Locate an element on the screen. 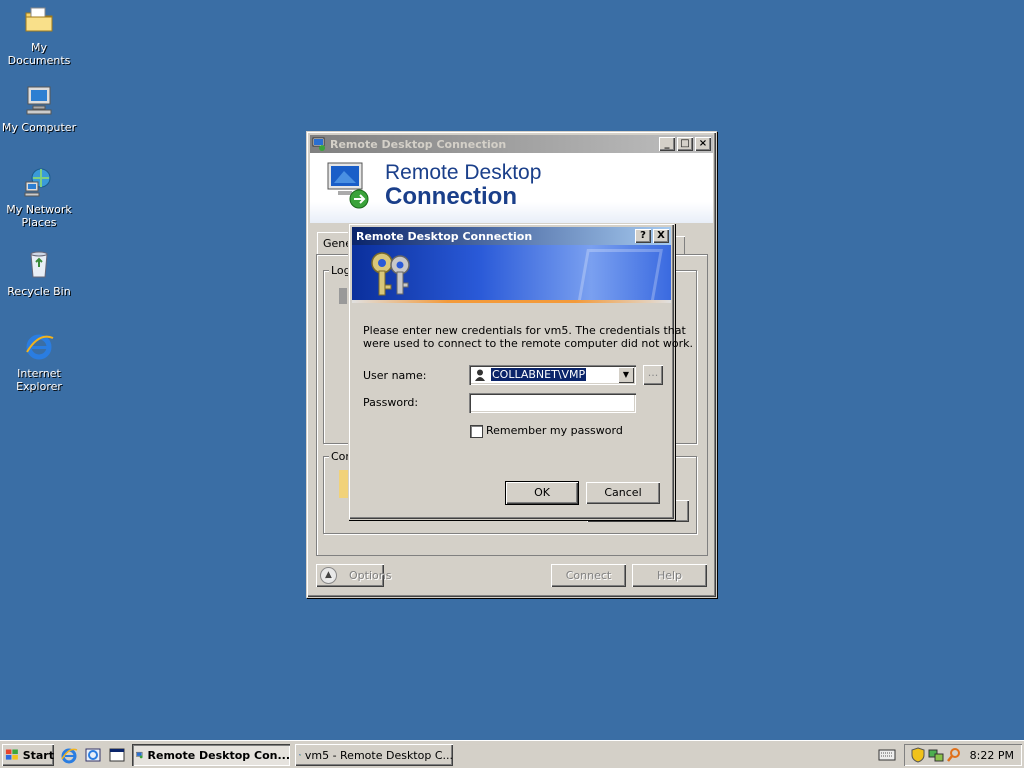 The width and height of the screenshot is (1024, 768). network-places-icon is located at coordinates (37, 182).